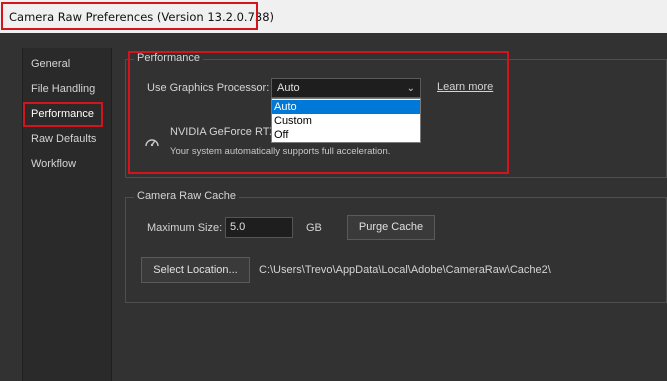 The height and width of the screenshot is (381, 667). I want to click on max-size-input: 5.0, so click(259, 227).